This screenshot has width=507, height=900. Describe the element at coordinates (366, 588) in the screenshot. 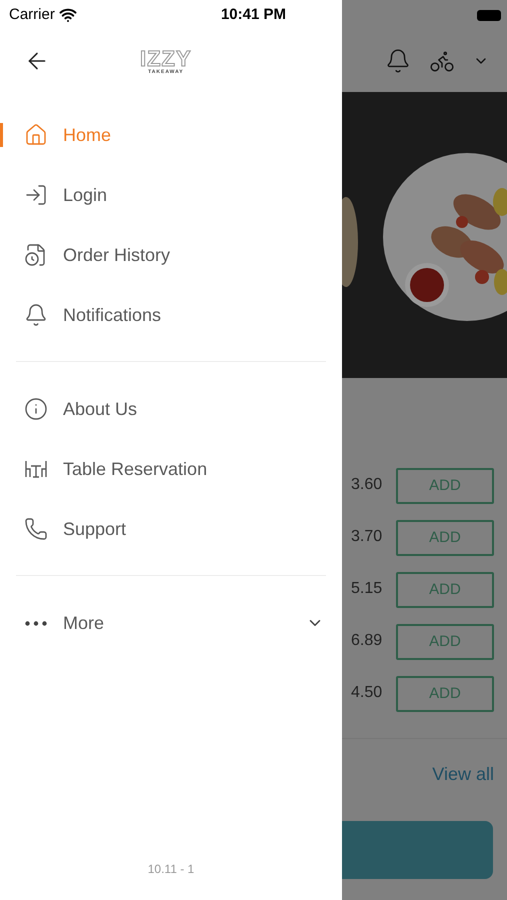

I see `price-label: 5.15` at that location.